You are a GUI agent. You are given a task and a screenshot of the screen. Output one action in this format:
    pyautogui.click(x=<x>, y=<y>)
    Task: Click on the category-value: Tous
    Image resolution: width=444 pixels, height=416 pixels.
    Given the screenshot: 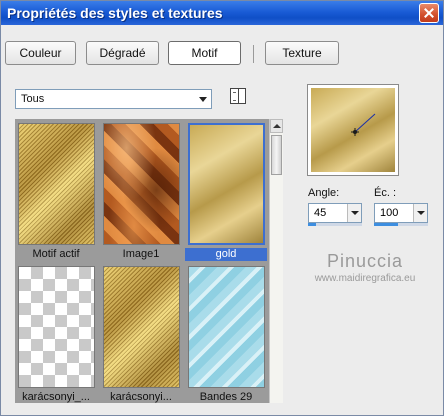 What is the action you would take?
    pyautogui.click(x=33, y=99)
    